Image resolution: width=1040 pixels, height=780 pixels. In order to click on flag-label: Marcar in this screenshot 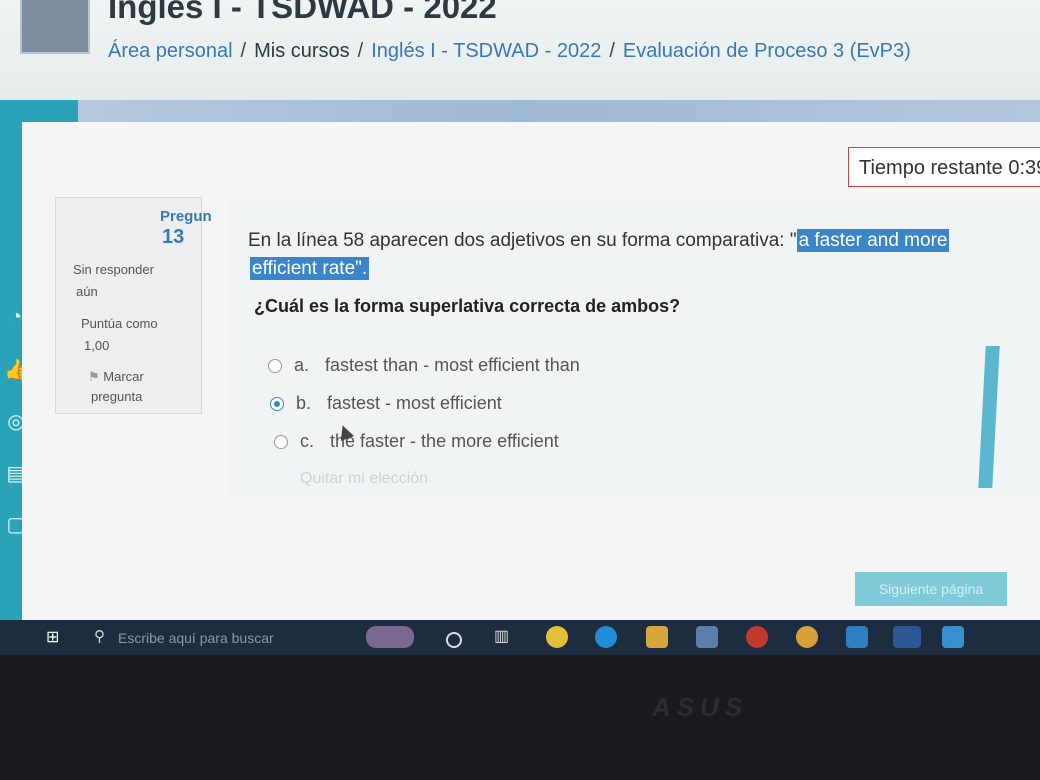, I will do `click(123, 376)`.